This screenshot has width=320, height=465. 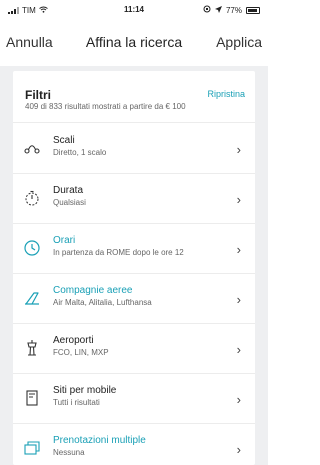 I want to click on mobile-site-icon, so click(x=32, y=398).